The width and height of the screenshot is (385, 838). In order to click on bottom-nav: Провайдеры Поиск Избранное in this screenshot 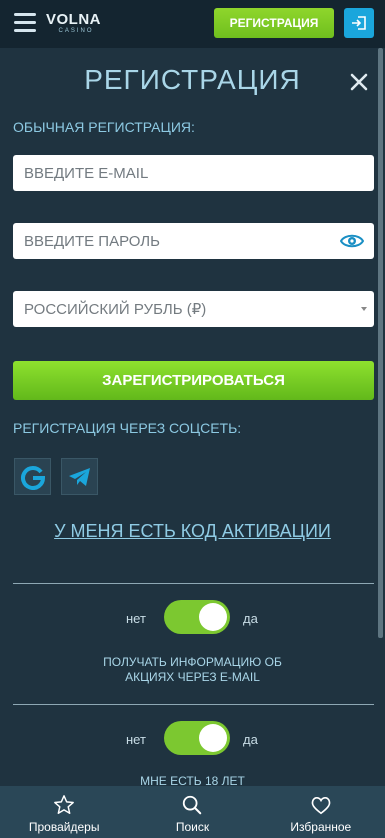, I will do `click(192, 812)`.